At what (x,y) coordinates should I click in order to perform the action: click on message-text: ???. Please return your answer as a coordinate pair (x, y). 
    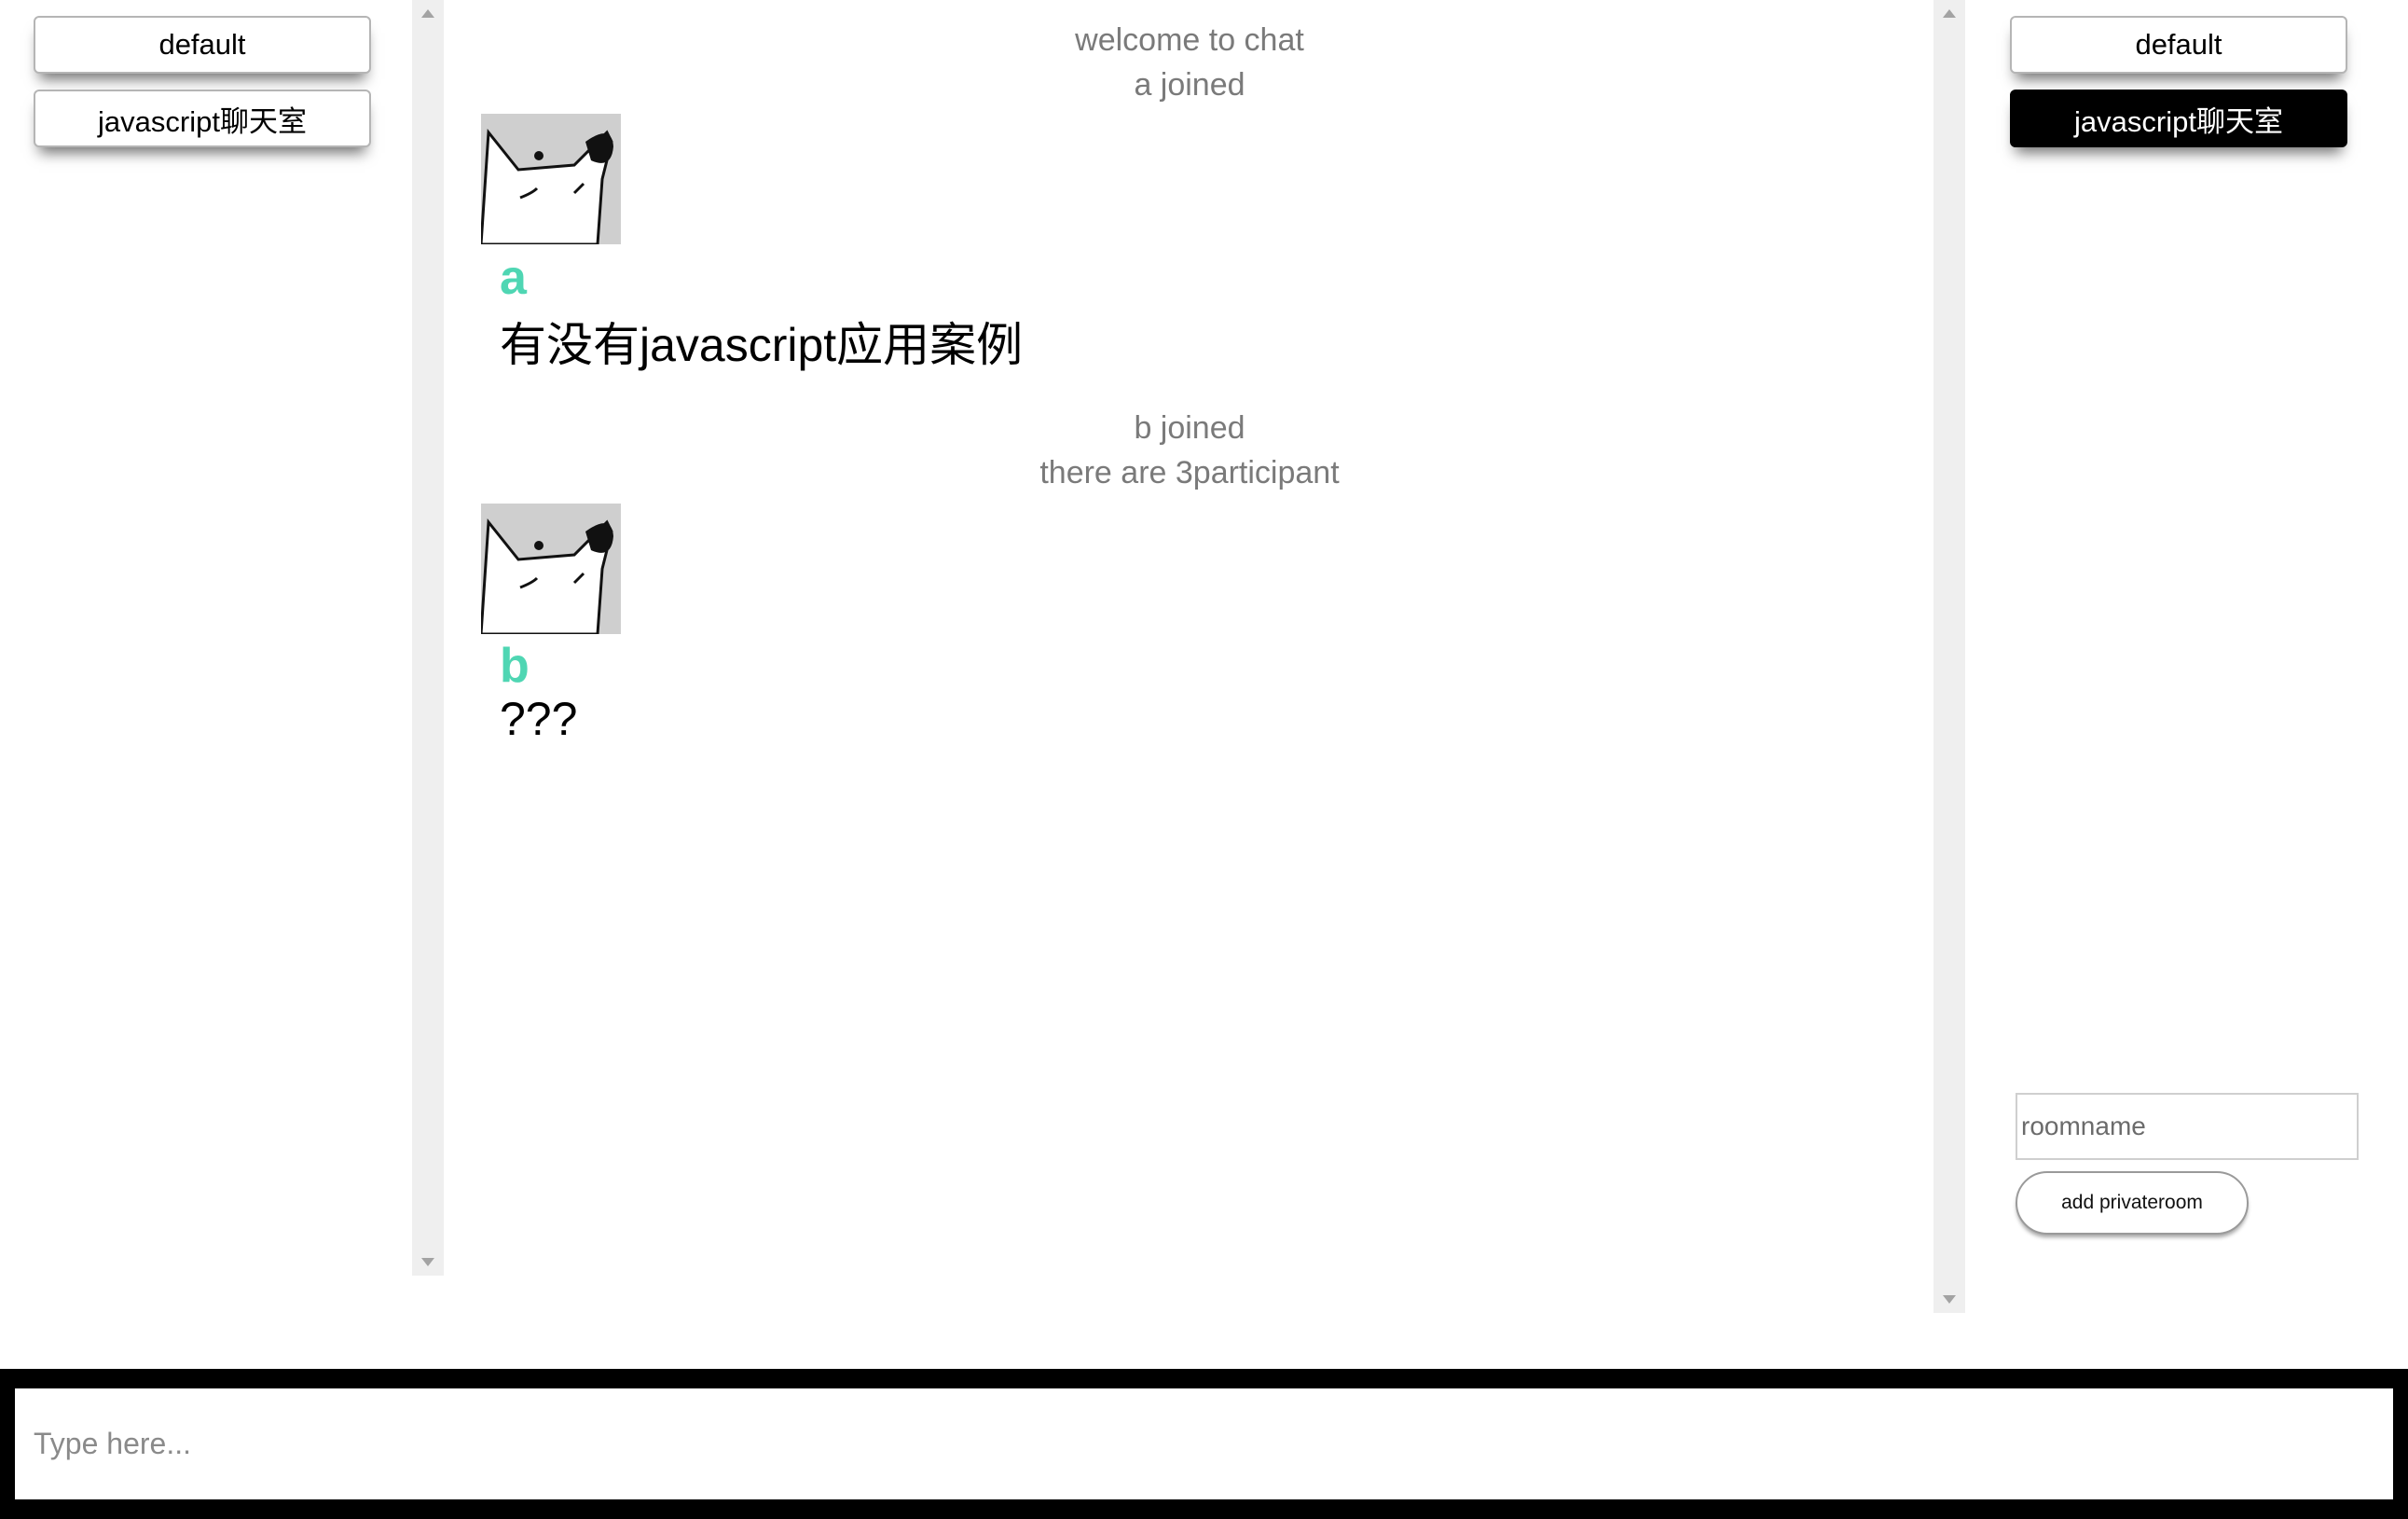
    Looking at the image, I should click on (539, 719).